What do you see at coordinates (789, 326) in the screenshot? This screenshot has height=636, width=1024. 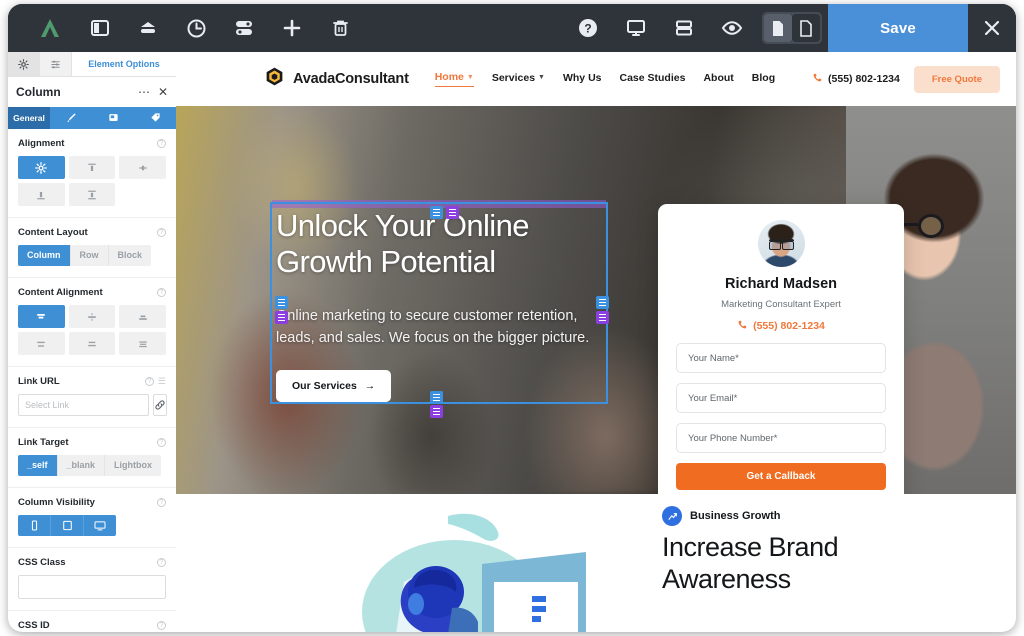 I see `contact-phone-number: (555) 802-1234` at bounding box center [789, 326].